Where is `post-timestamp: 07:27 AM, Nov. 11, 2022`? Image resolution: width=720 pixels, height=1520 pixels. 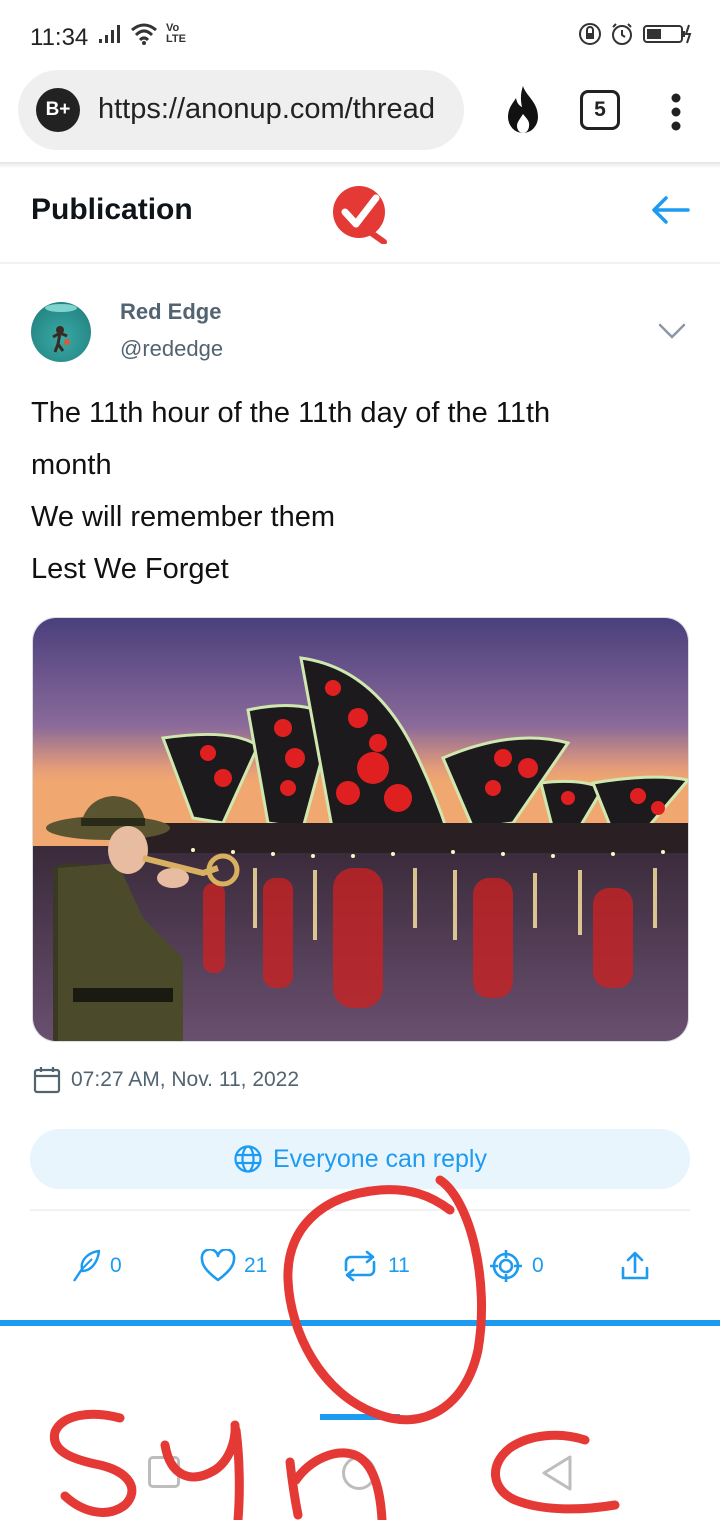 post-timestamp: 07:27 AM, Nov. 11, 2022 is located at coordinates (185, 1079).